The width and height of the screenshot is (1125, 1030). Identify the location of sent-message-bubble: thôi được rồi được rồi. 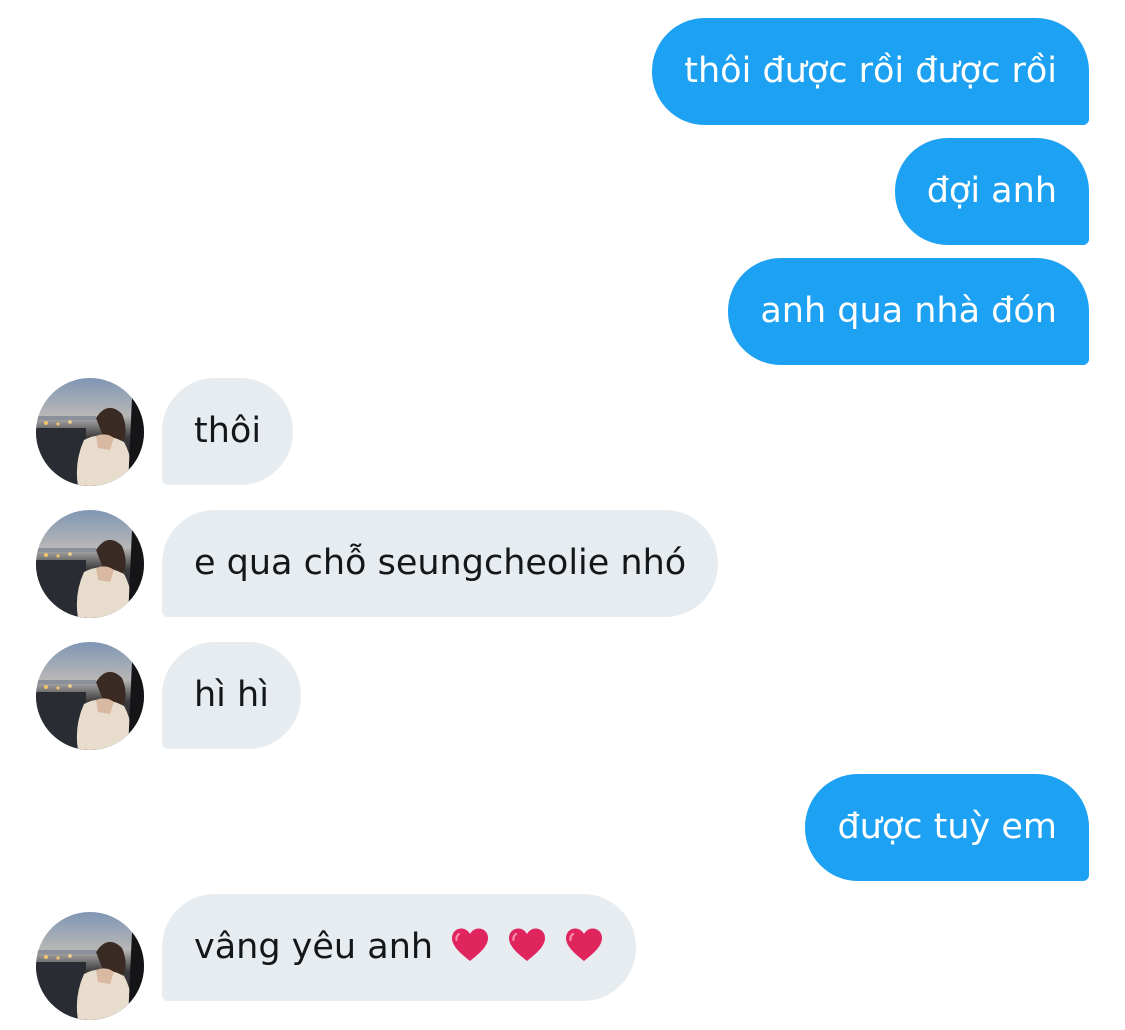
(870, 71).